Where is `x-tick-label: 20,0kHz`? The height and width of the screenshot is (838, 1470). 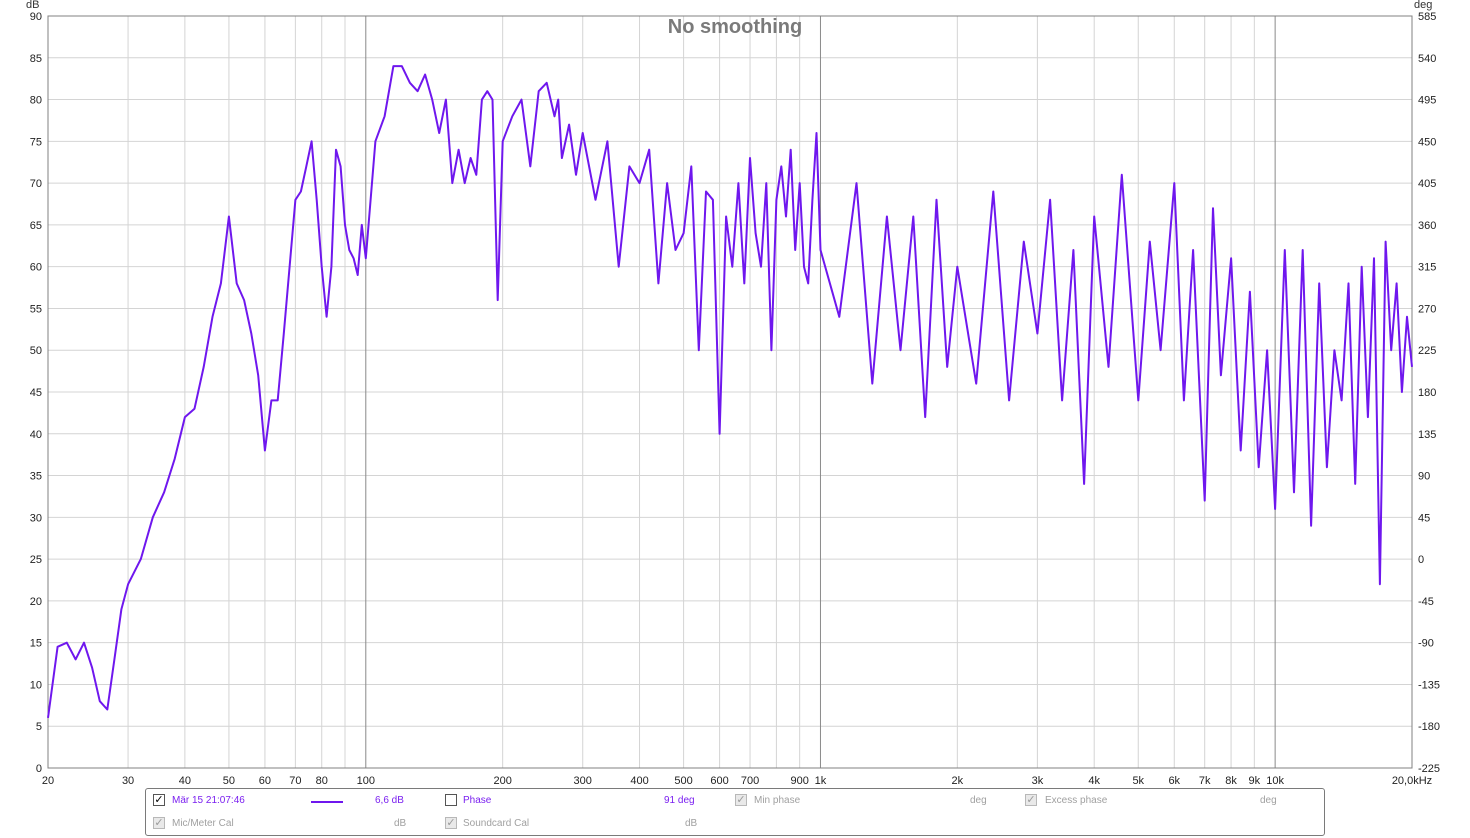 x-tick-label: 20,0kHz is located at coordinates (1412, 780).